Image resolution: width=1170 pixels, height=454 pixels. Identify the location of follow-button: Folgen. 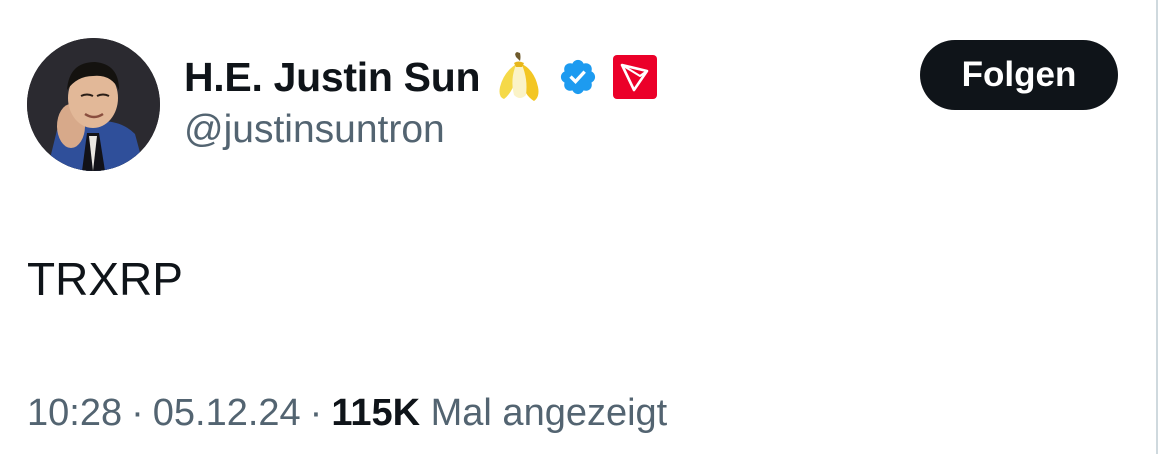
(1019, 75).